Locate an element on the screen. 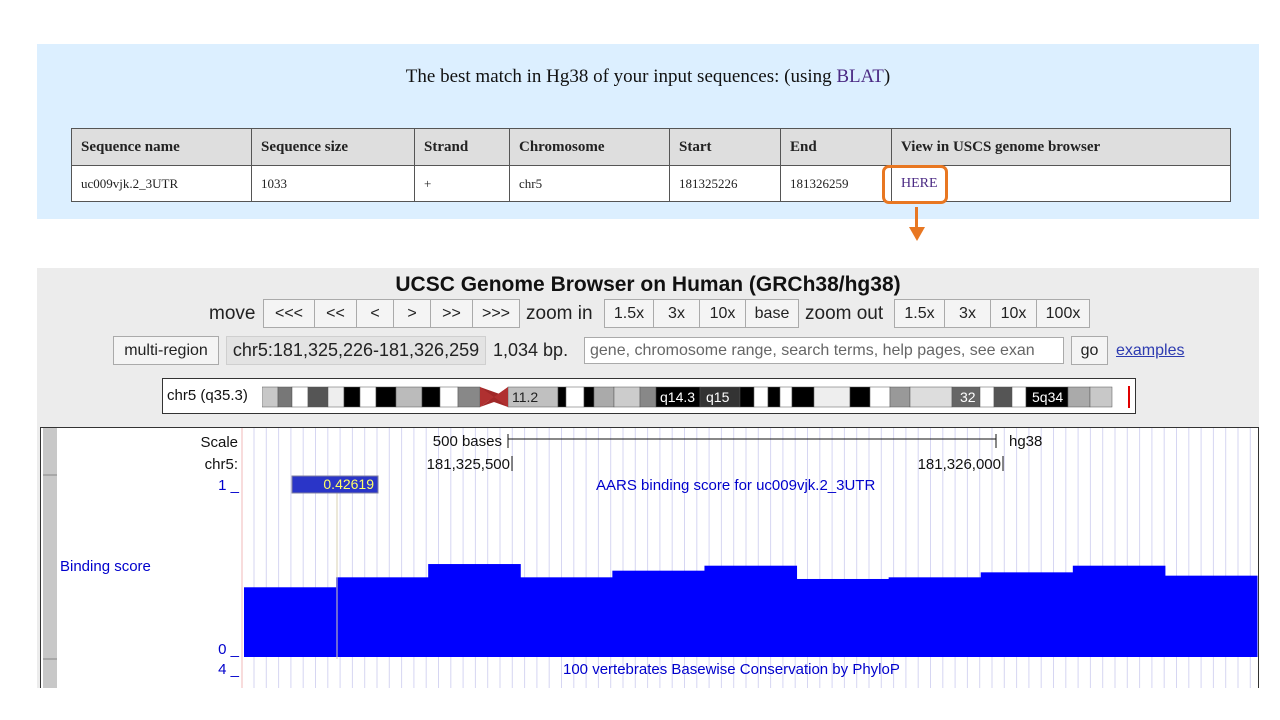 This screenshot has width=1280, height=720. position-marker is located at coordinates (1129, 397).